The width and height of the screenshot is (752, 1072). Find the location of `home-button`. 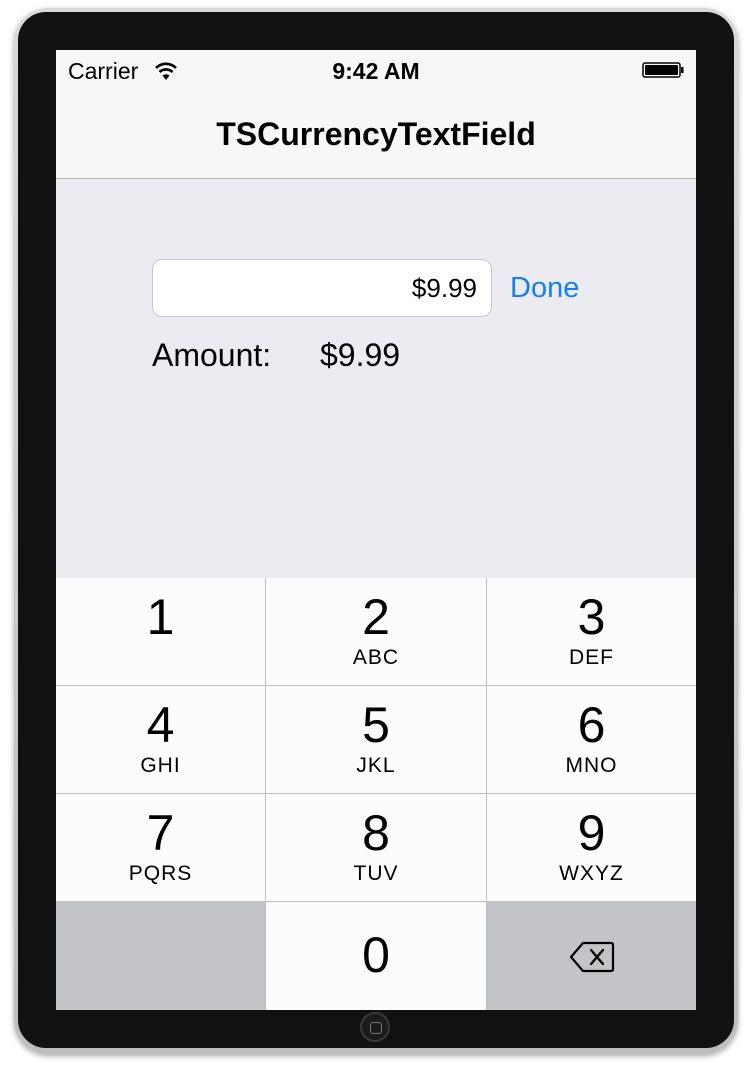

home-button is located at coordinates (375, 1027).